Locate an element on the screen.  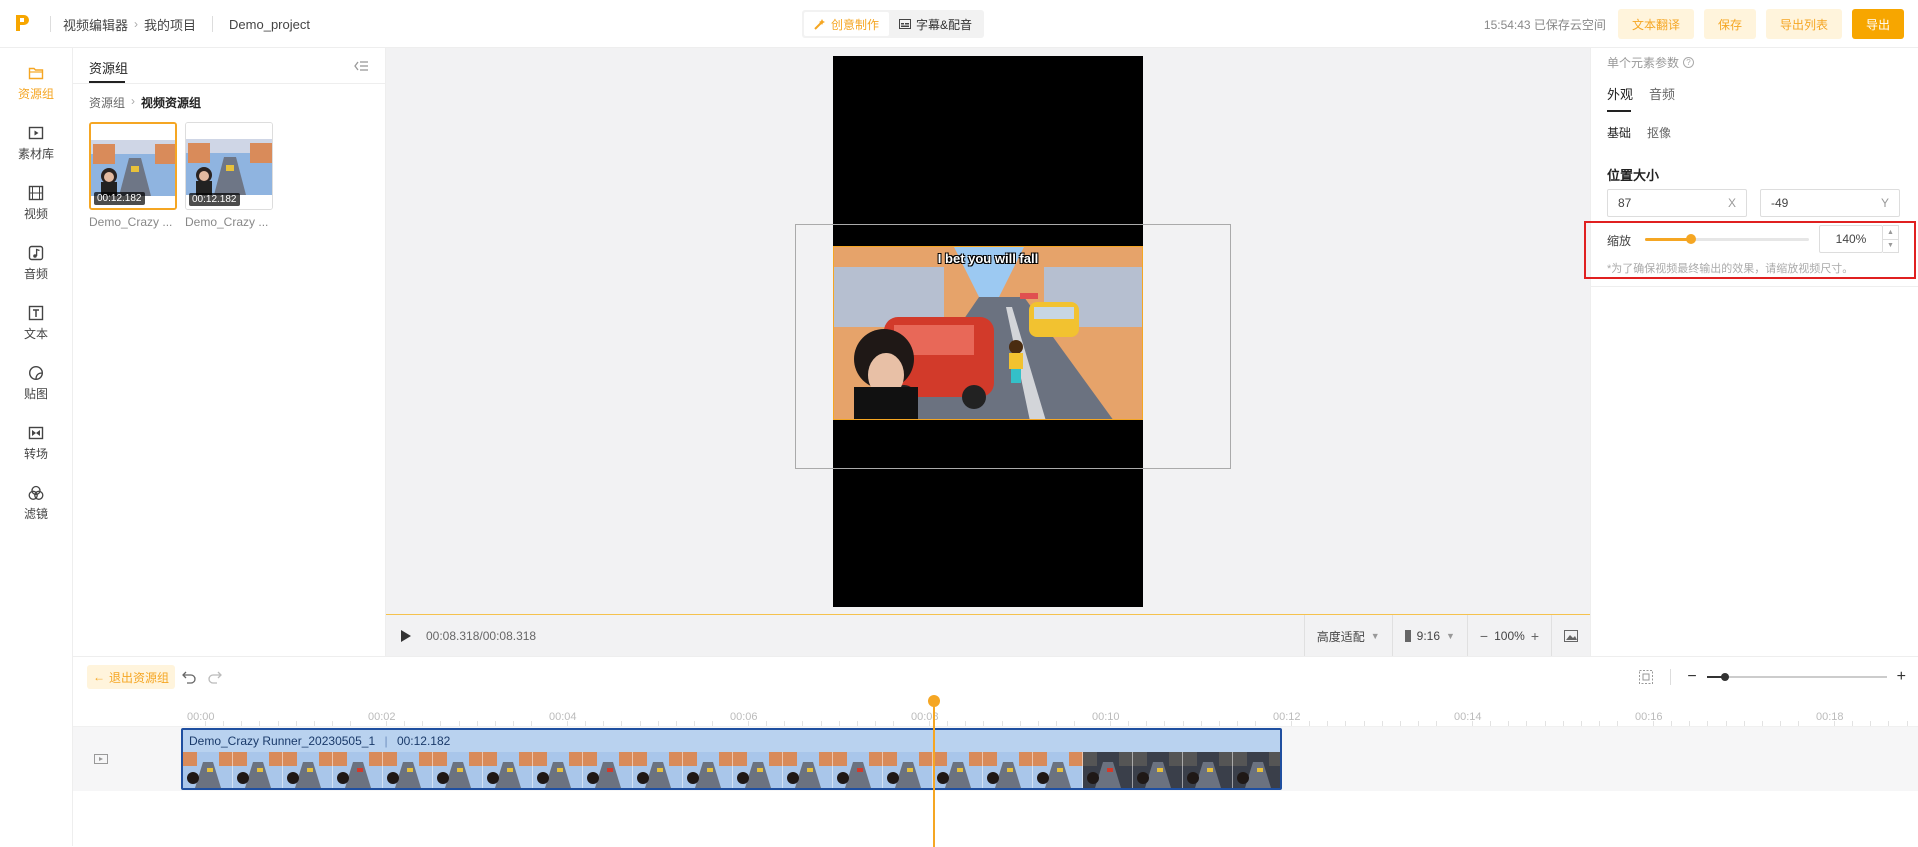
playhead-line is located at coordinates (934, 772).